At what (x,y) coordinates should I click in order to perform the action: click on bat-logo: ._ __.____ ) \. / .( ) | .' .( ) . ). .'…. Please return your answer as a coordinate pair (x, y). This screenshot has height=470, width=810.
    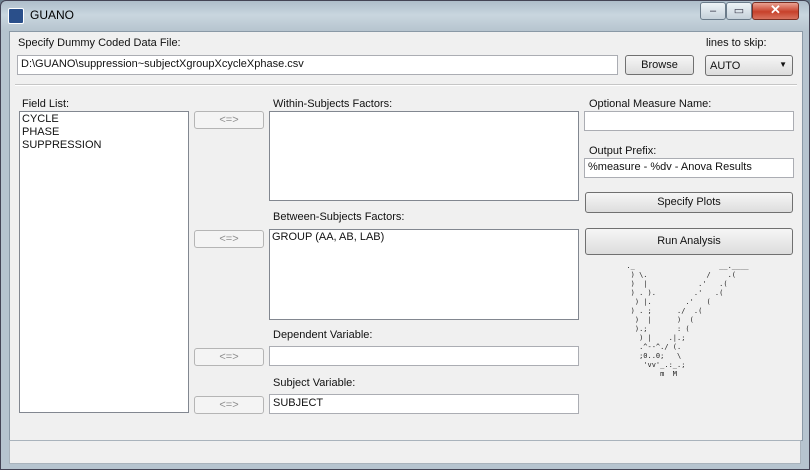
    Looking at the image, I should click on (687, 320).